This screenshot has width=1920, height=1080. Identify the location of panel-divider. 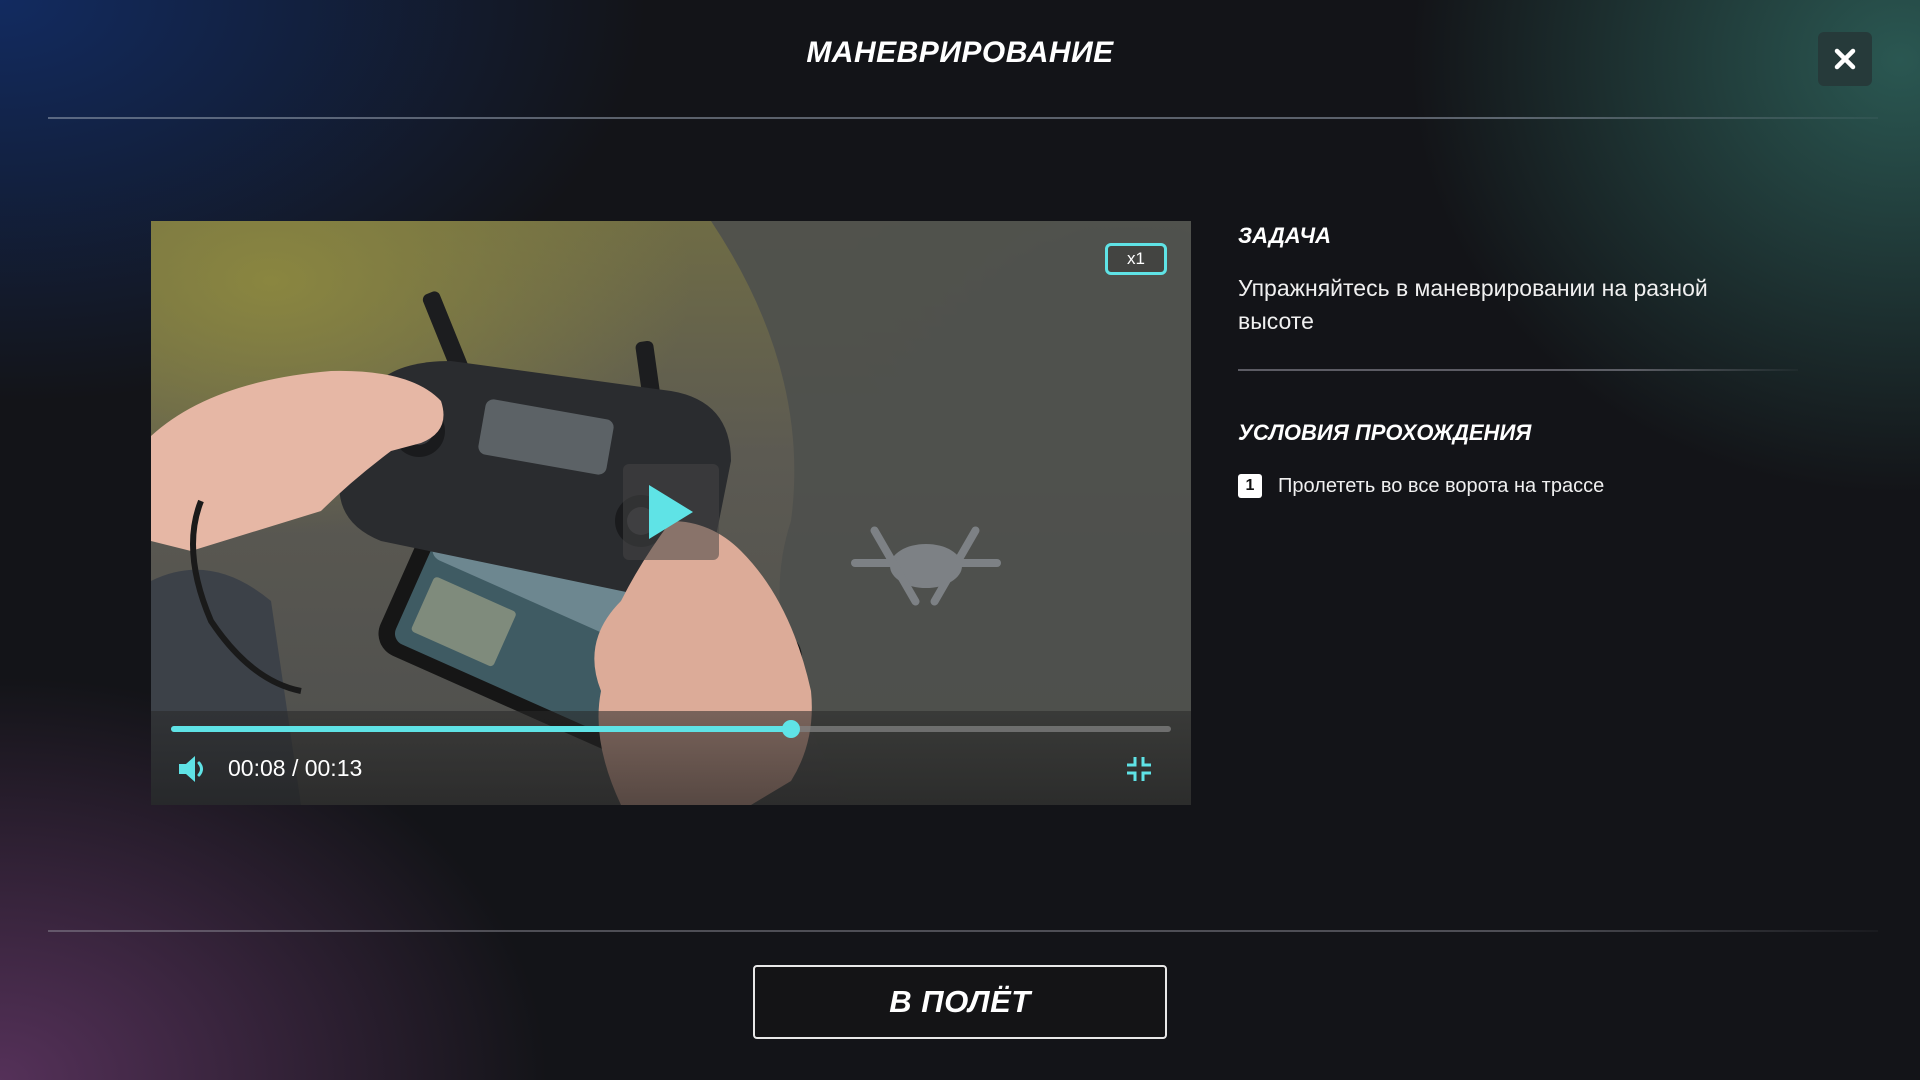
(1518, 370).